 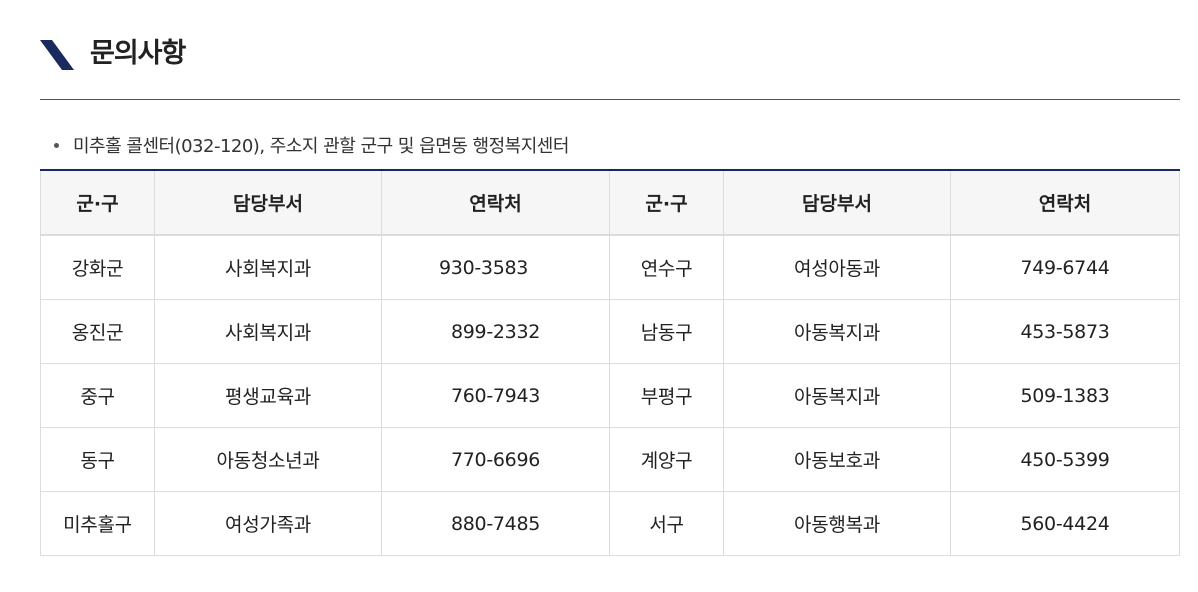 I want to click on bullet-icon, so click(x=56, y=145).